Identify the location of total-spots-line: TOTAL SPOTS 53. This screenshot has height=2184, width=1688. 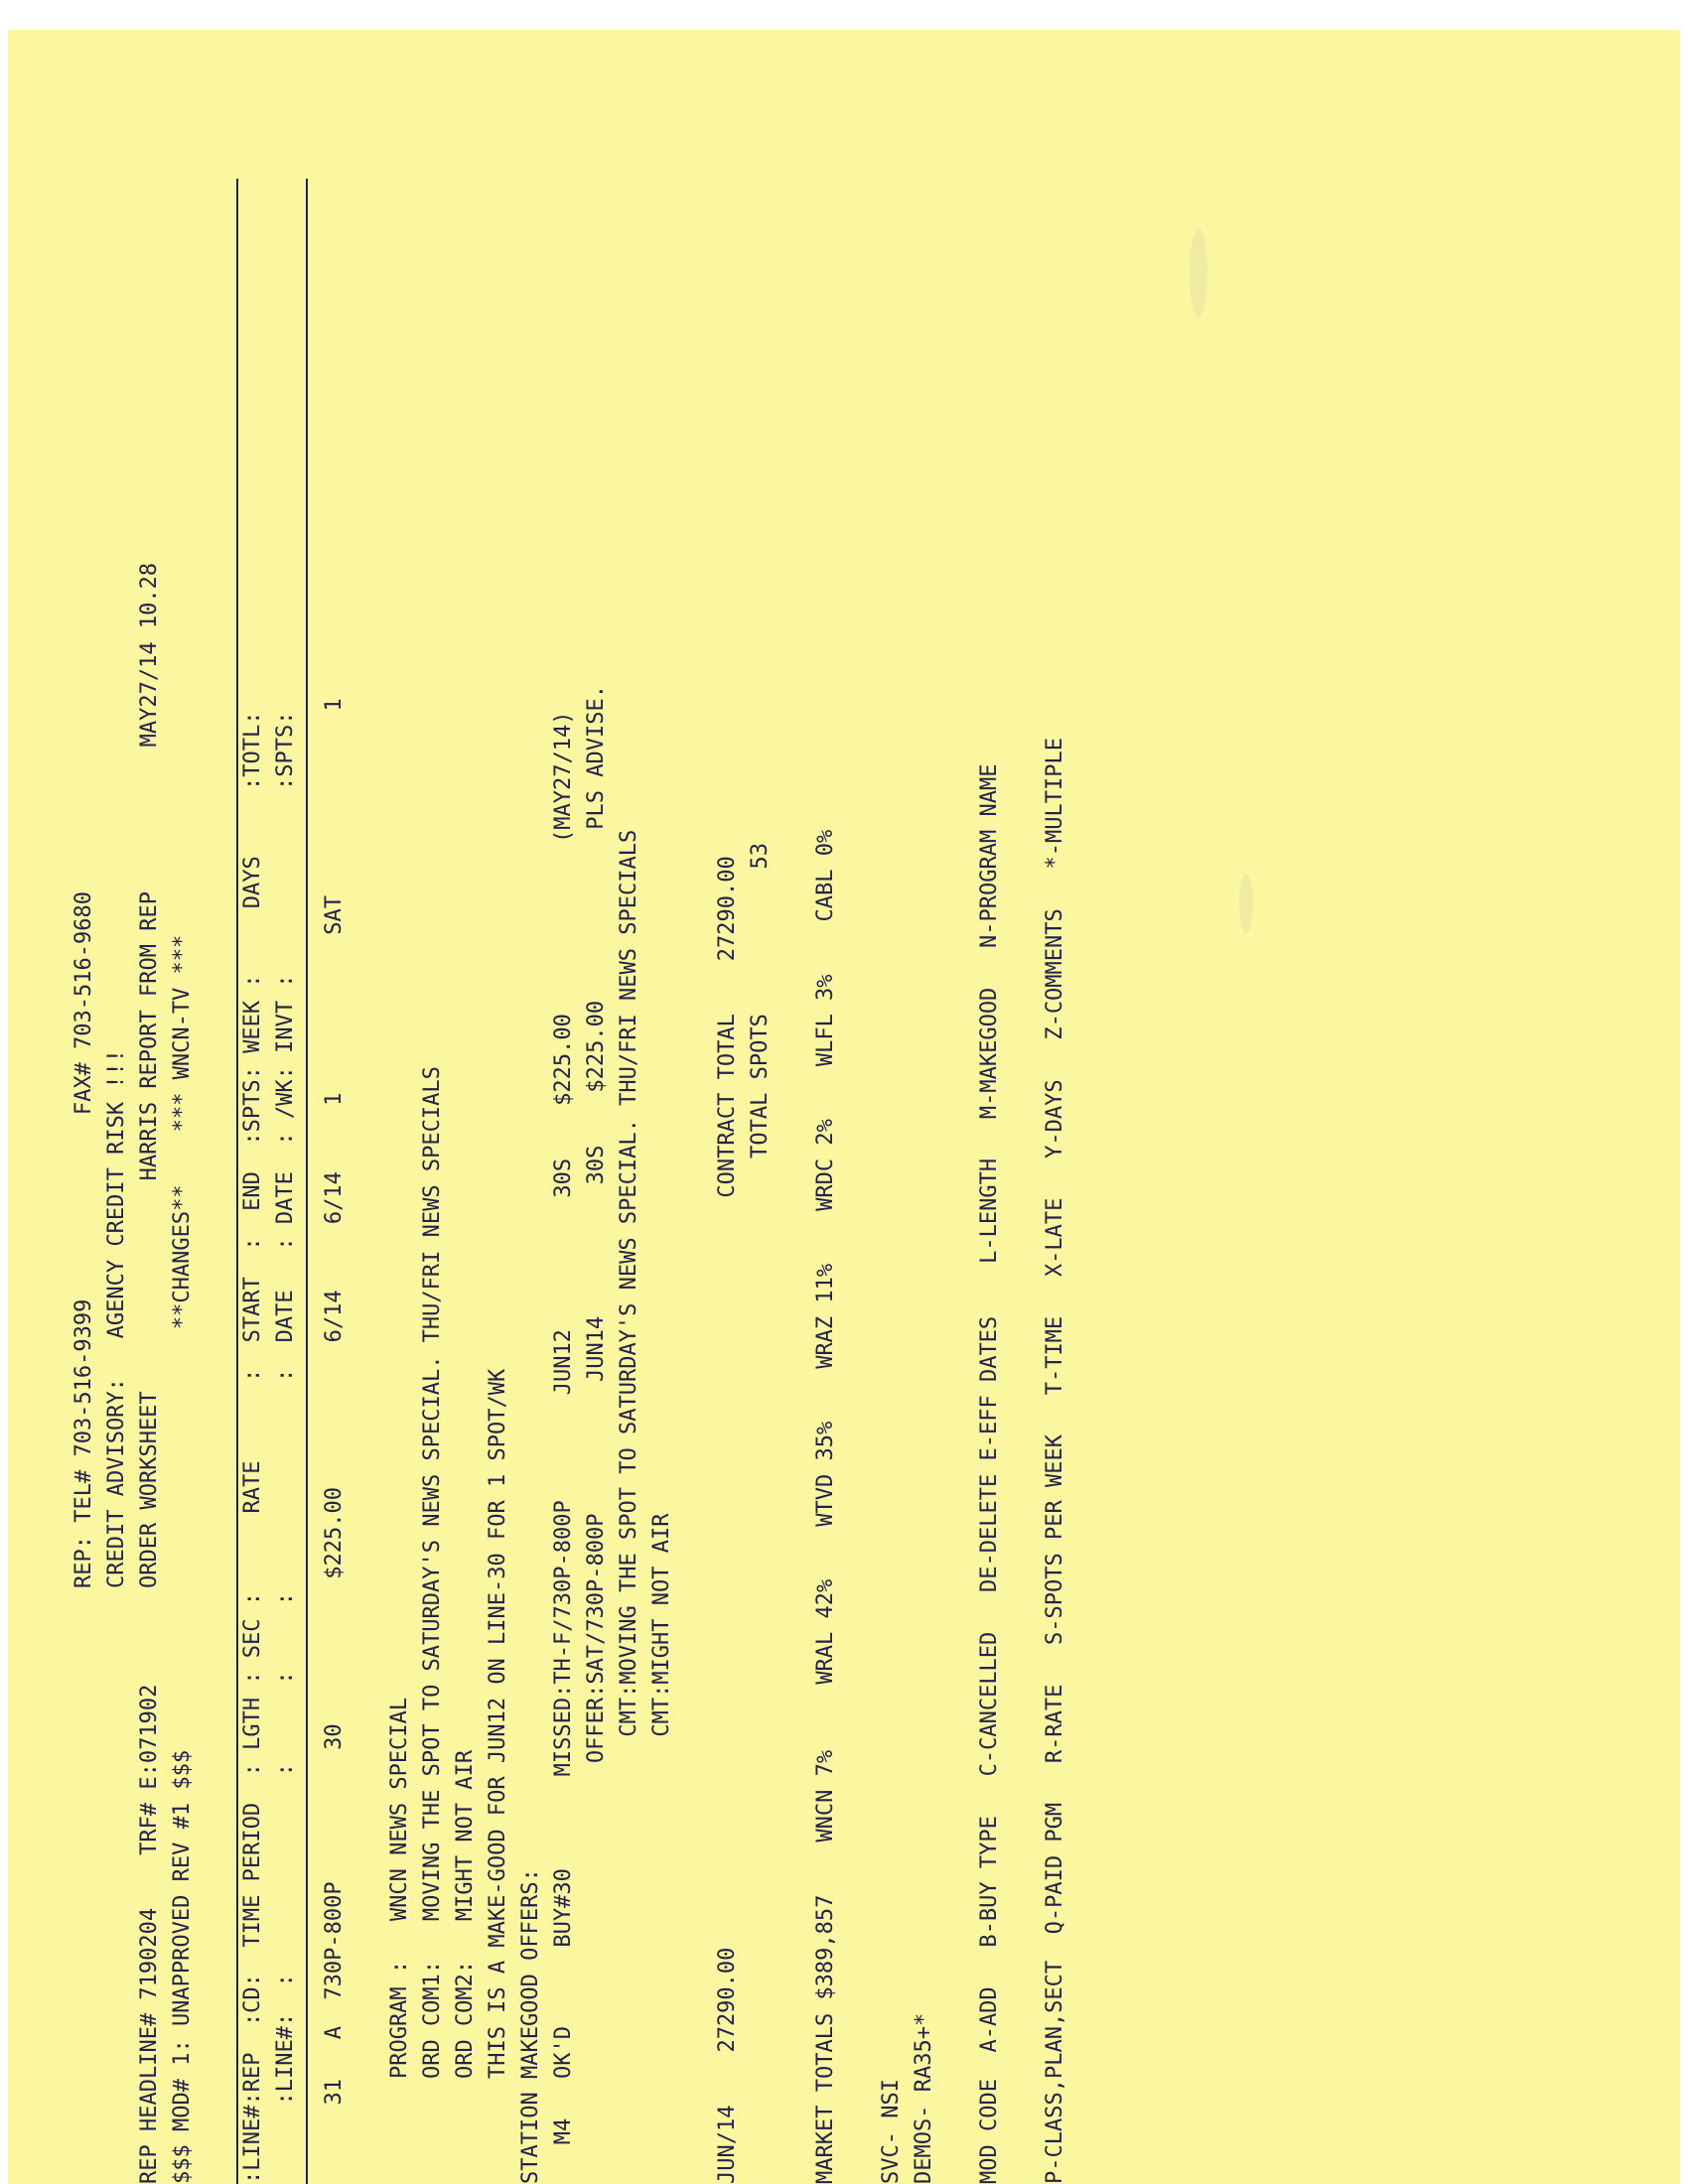
(760, 1513).